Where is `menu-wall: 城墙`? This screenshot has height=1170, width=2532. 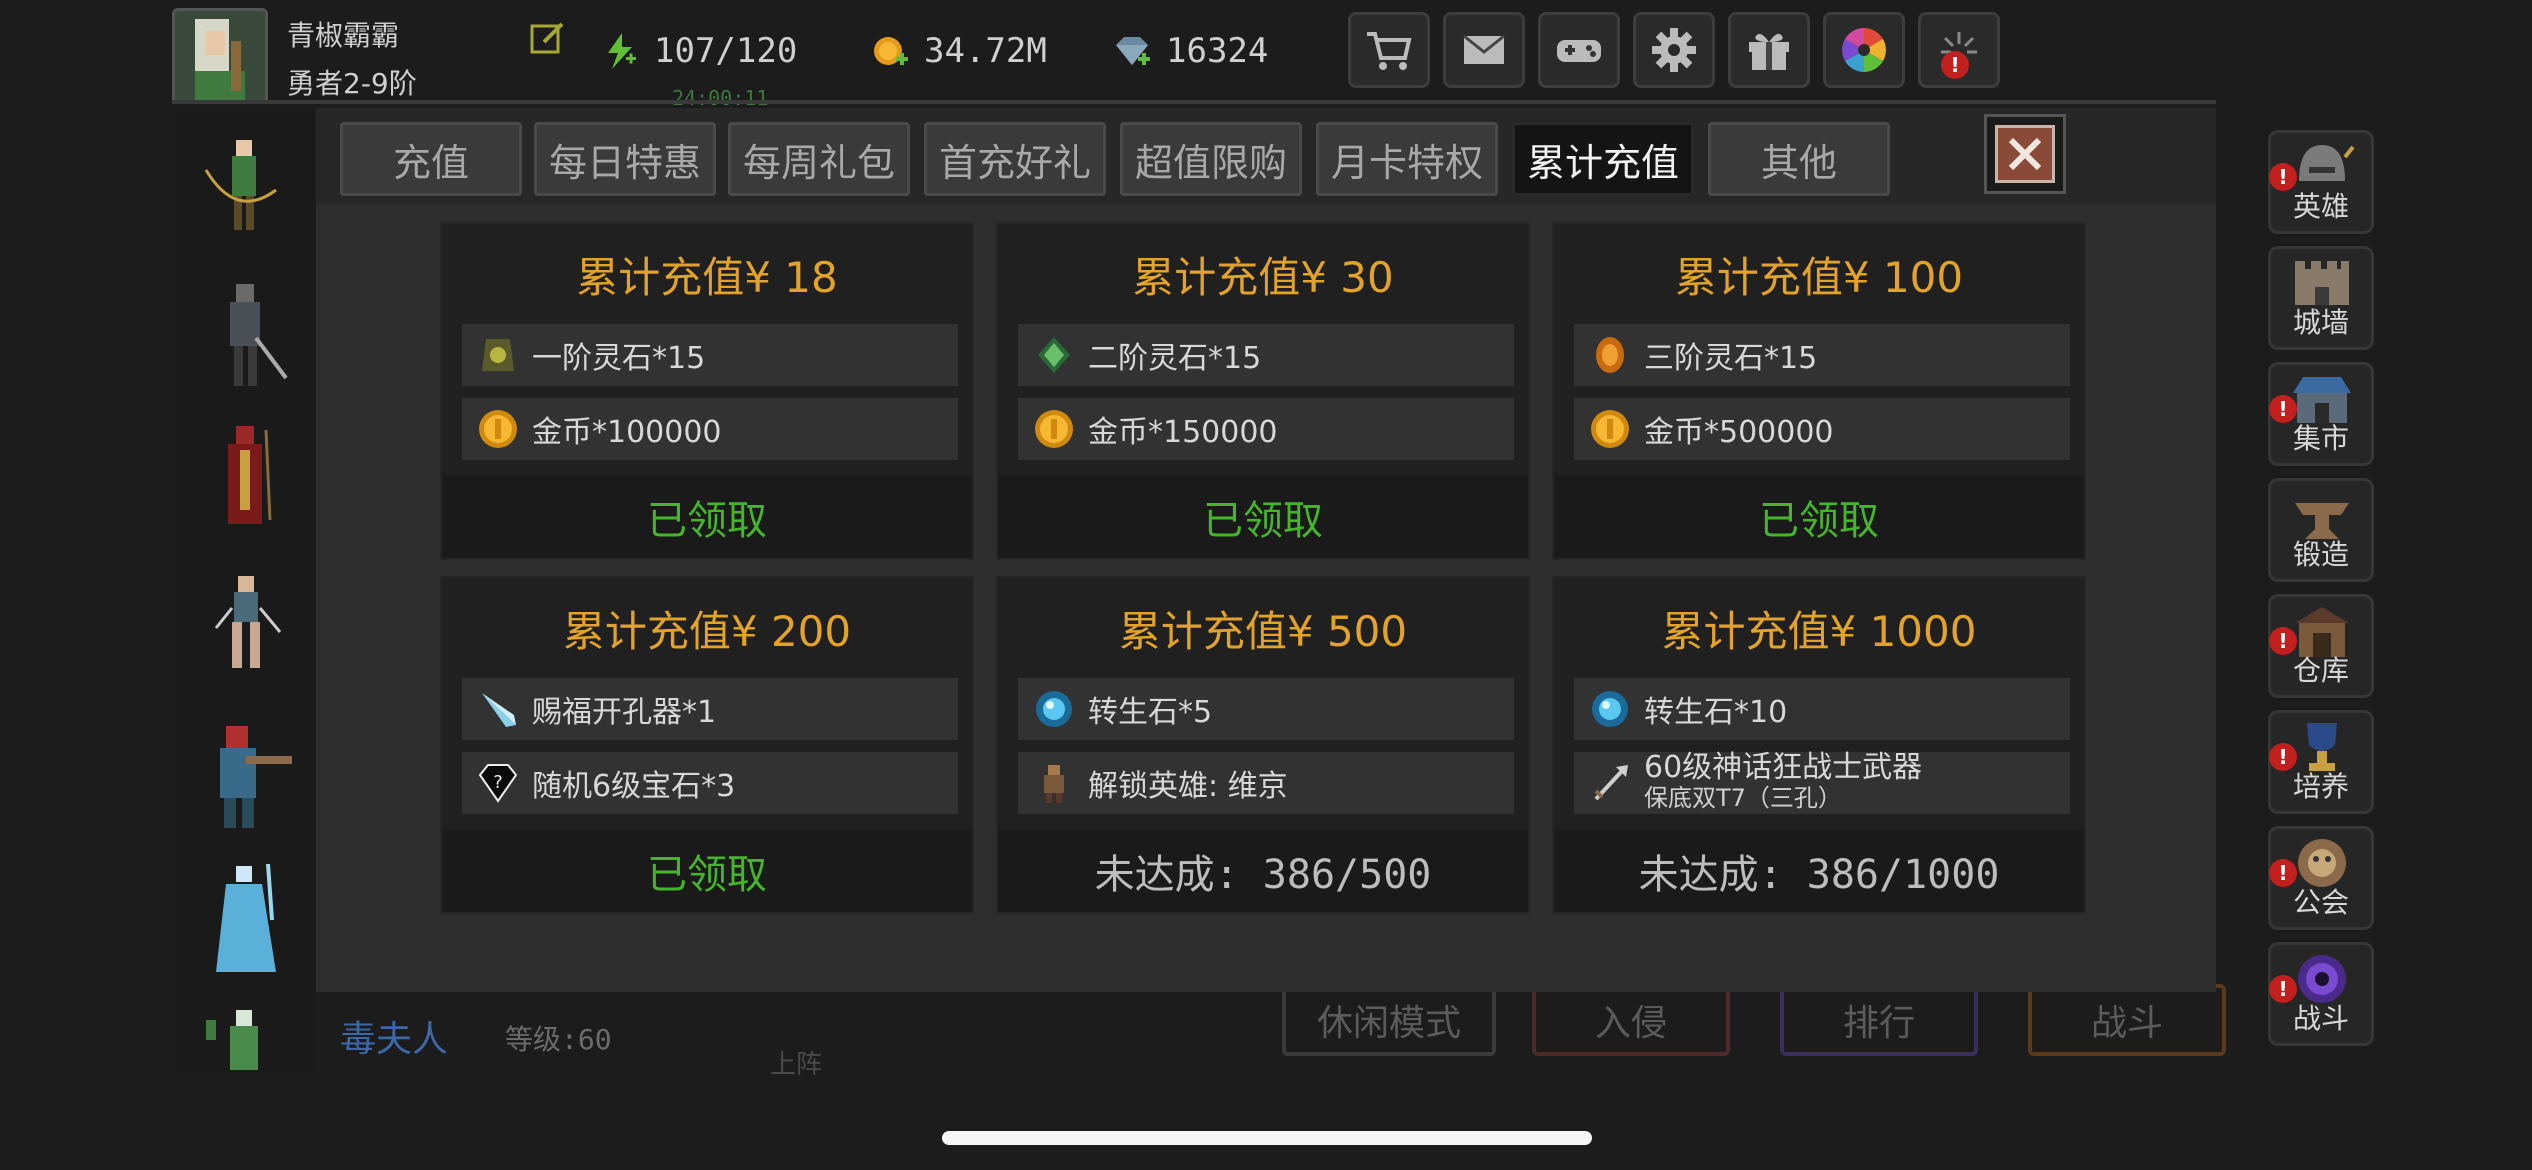
menu-wall: 城墙 is located at coordinates (2321, 298).